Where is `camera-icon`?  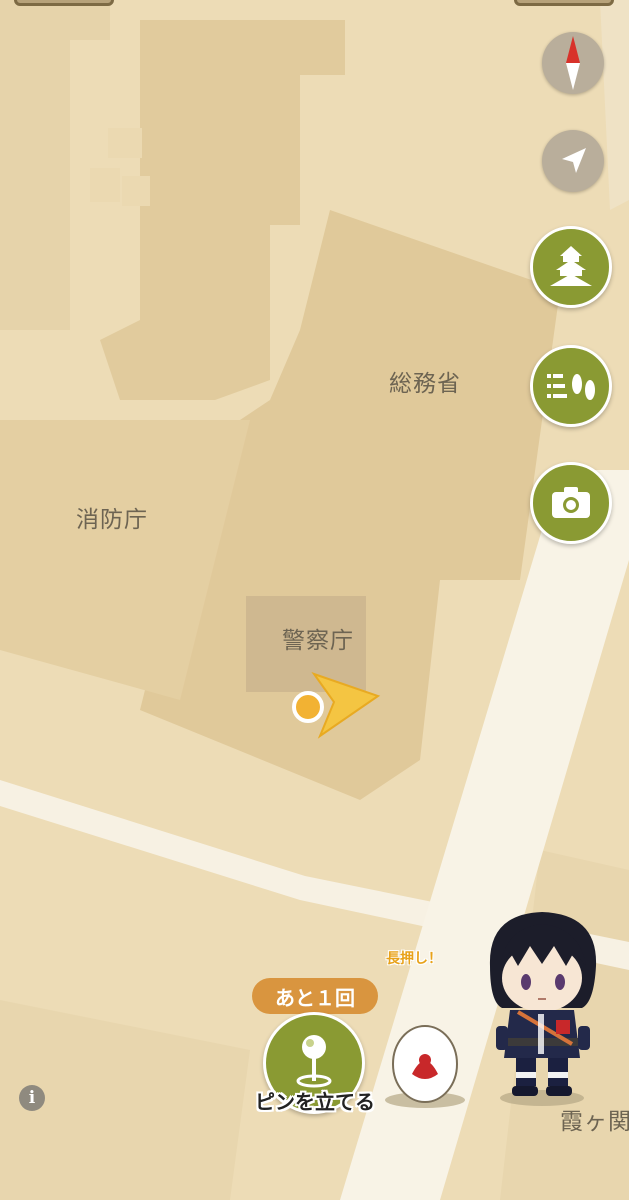
camera-icon is located at coordinates (571, 502).